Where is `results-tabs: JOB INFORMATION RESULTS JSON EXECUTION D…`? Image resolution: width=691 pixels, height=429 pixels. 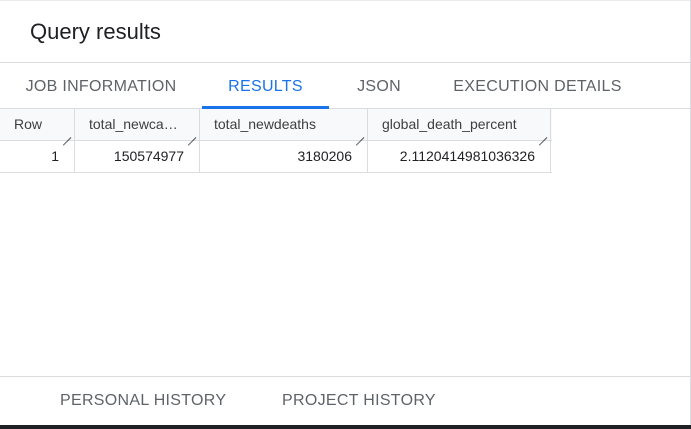
results-tabs: JOB INFORMATION RESULTS JSON EXECUTION D… is located at coordinates (345, 86).